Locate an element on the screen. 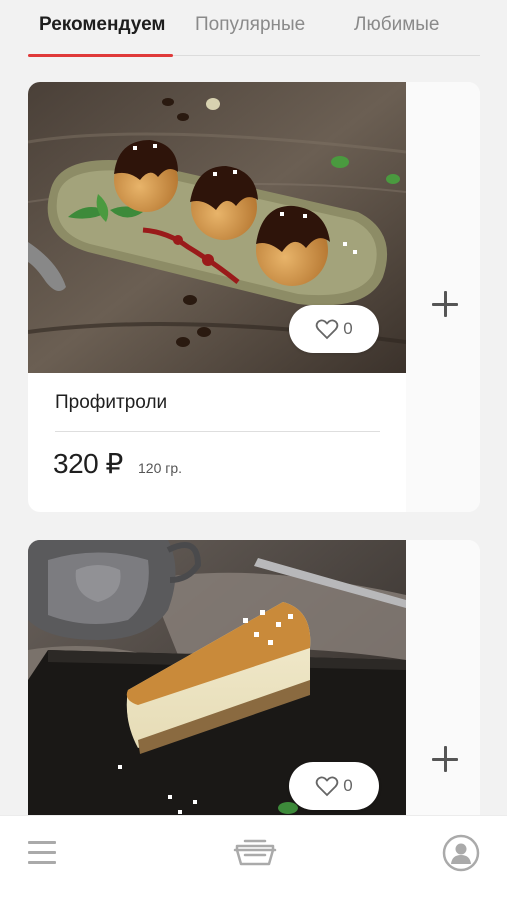 The width and height of the screenshot is (507, 900). product-weight: 120 гр. is located at coordinates (160, 468).